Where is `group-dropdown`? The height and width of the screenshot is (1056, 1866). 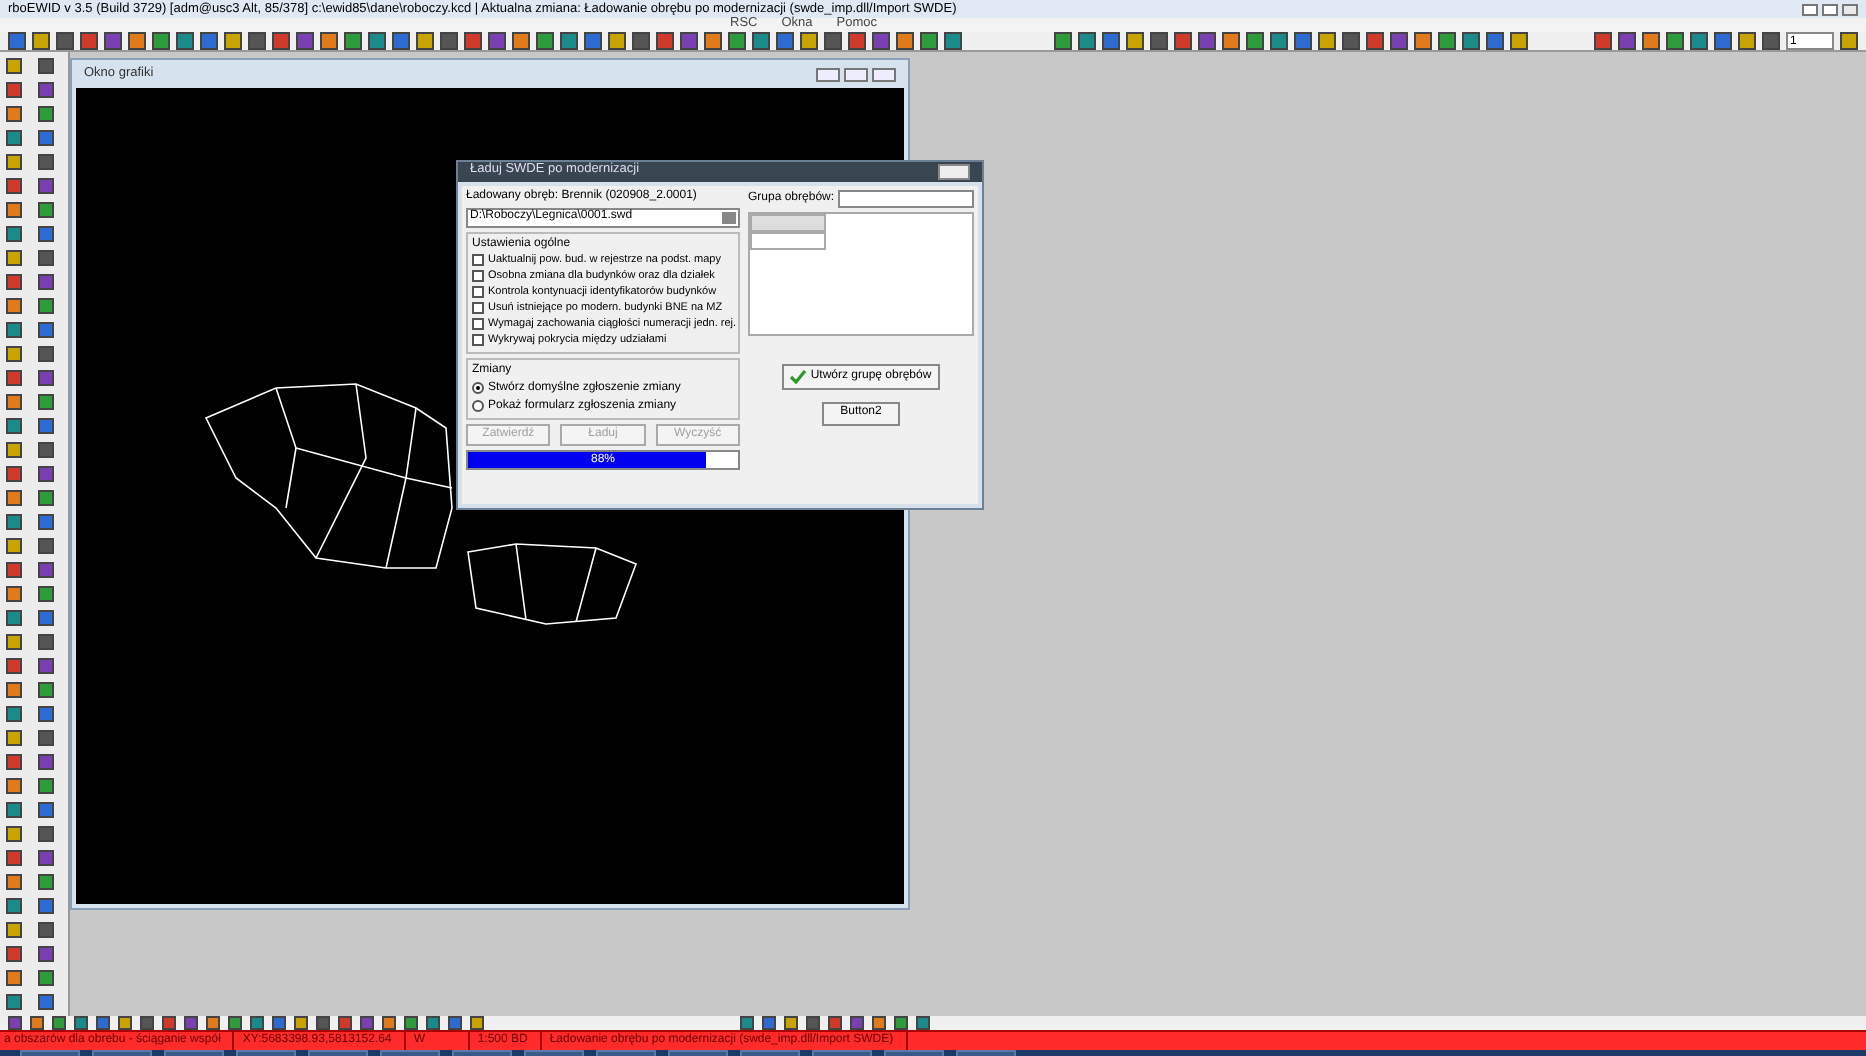 group-dropdown is located at coordinates (906, 198).